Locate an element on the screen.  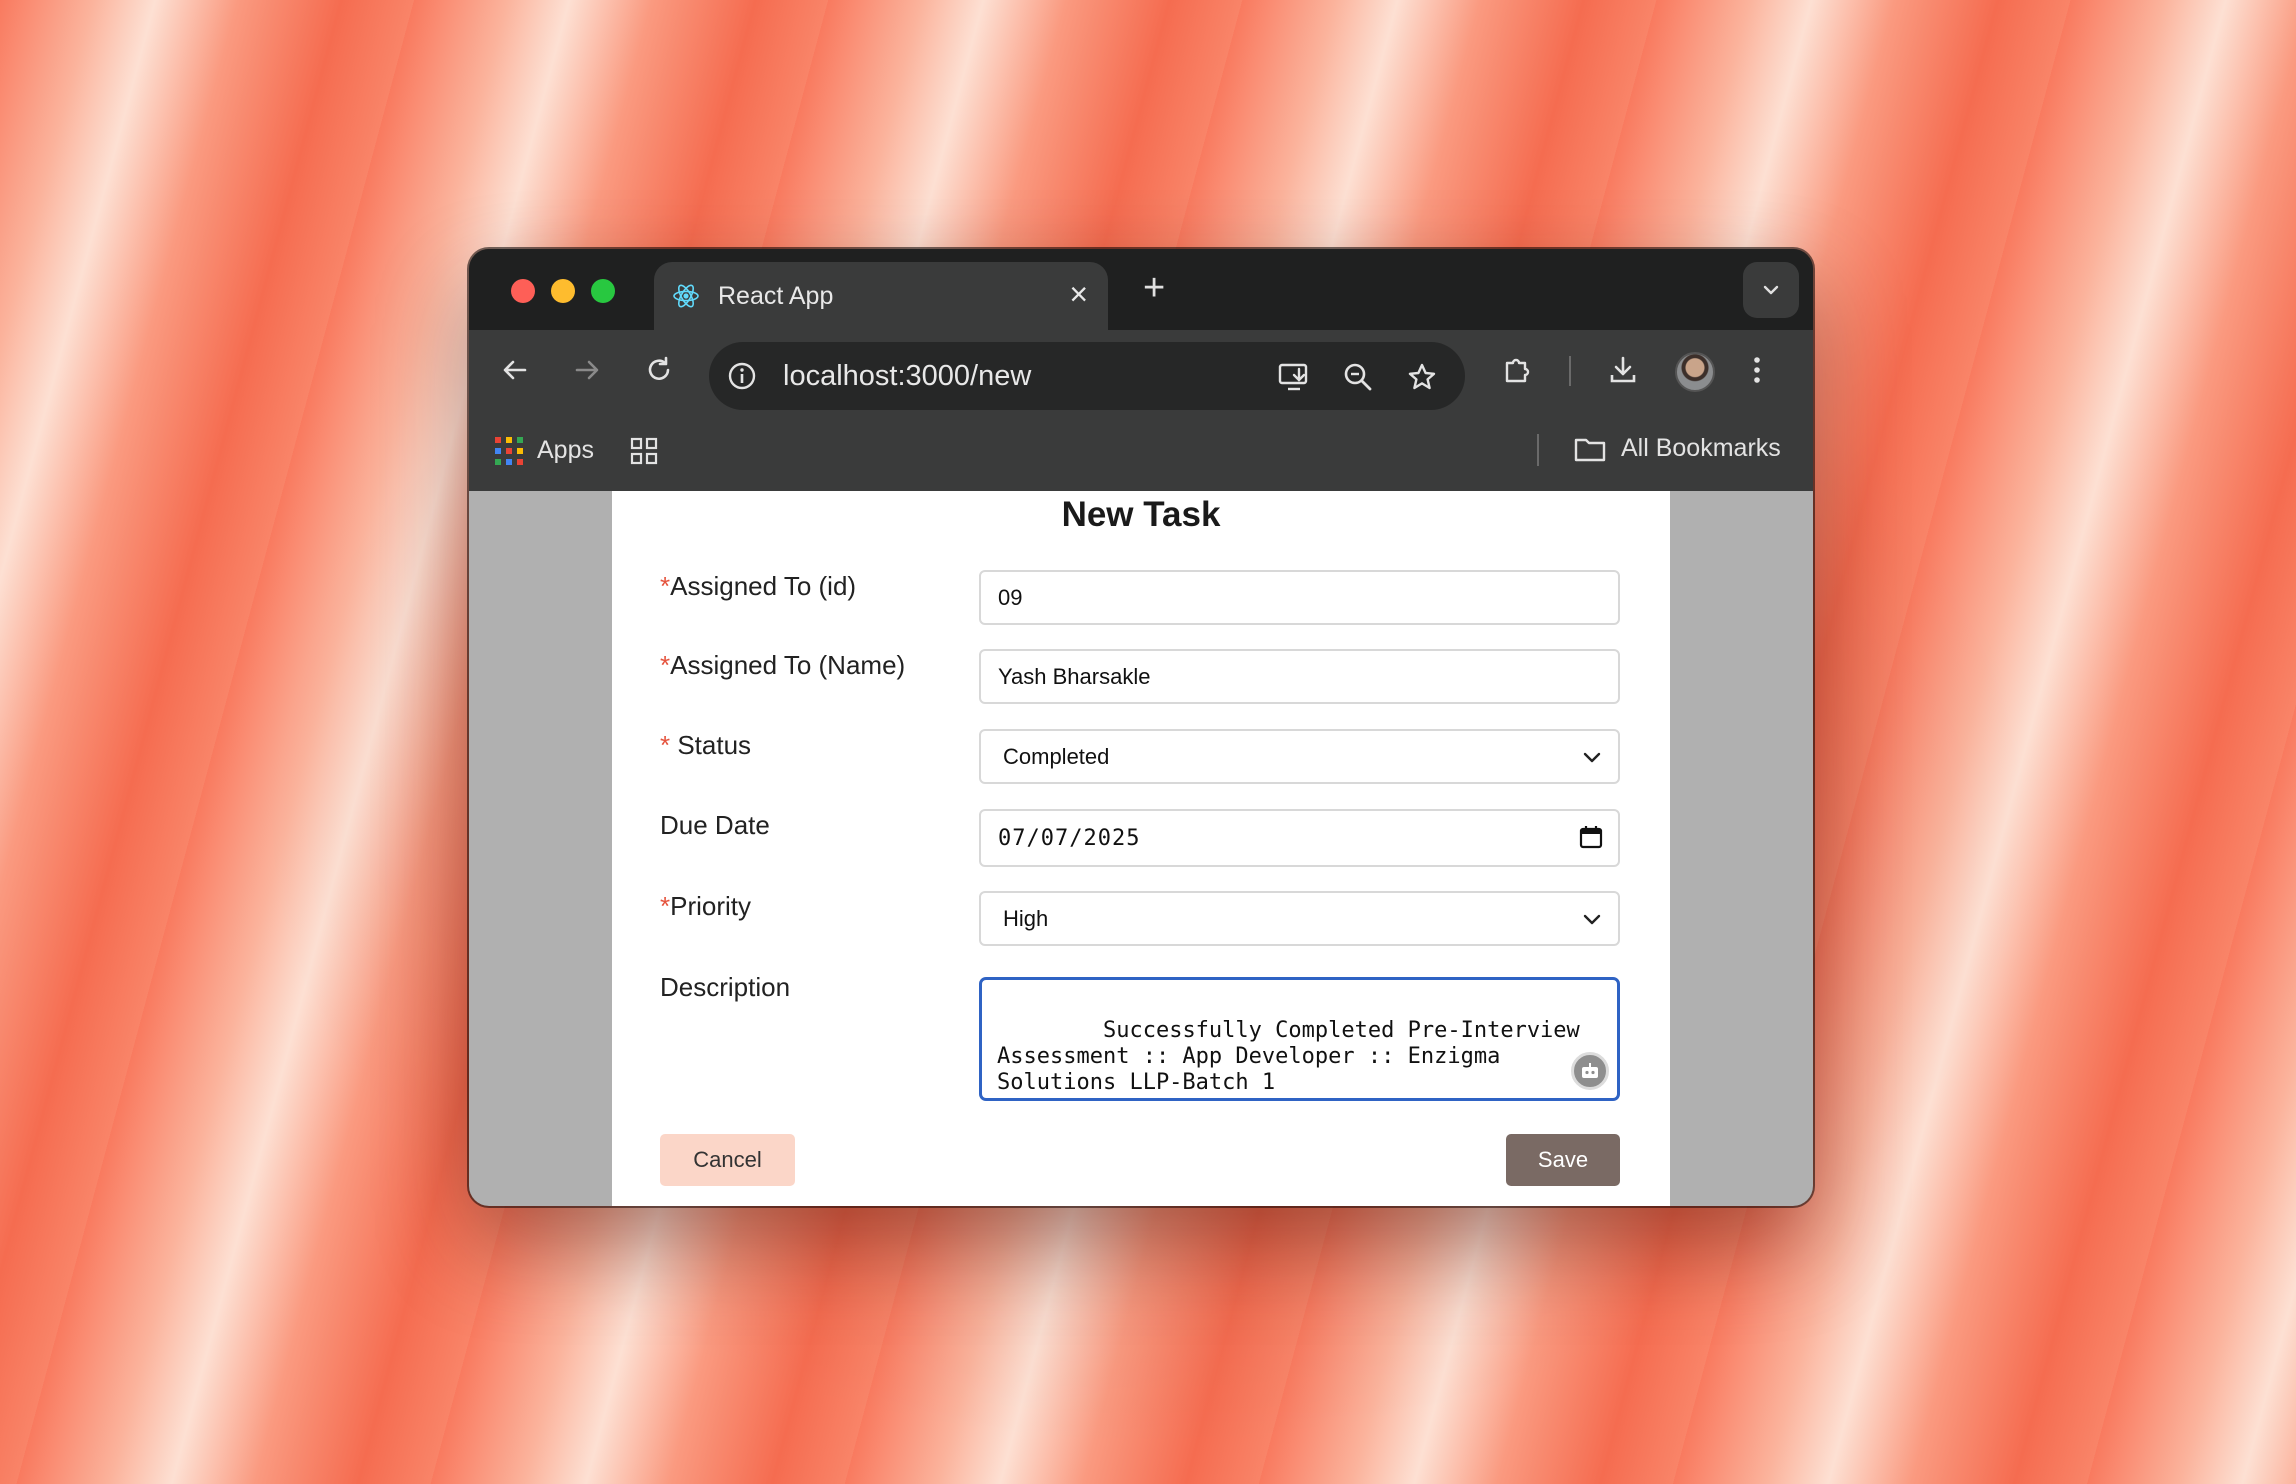
apps-grid-icon is located at coordinates (509, 450).